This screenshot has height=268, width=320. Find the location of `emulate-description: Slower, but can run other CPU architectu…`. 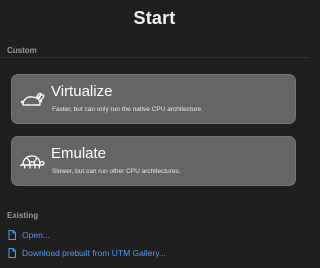

emulate-description: Slower, but can run other CPU architectu… is located at coordinates (116, 171).